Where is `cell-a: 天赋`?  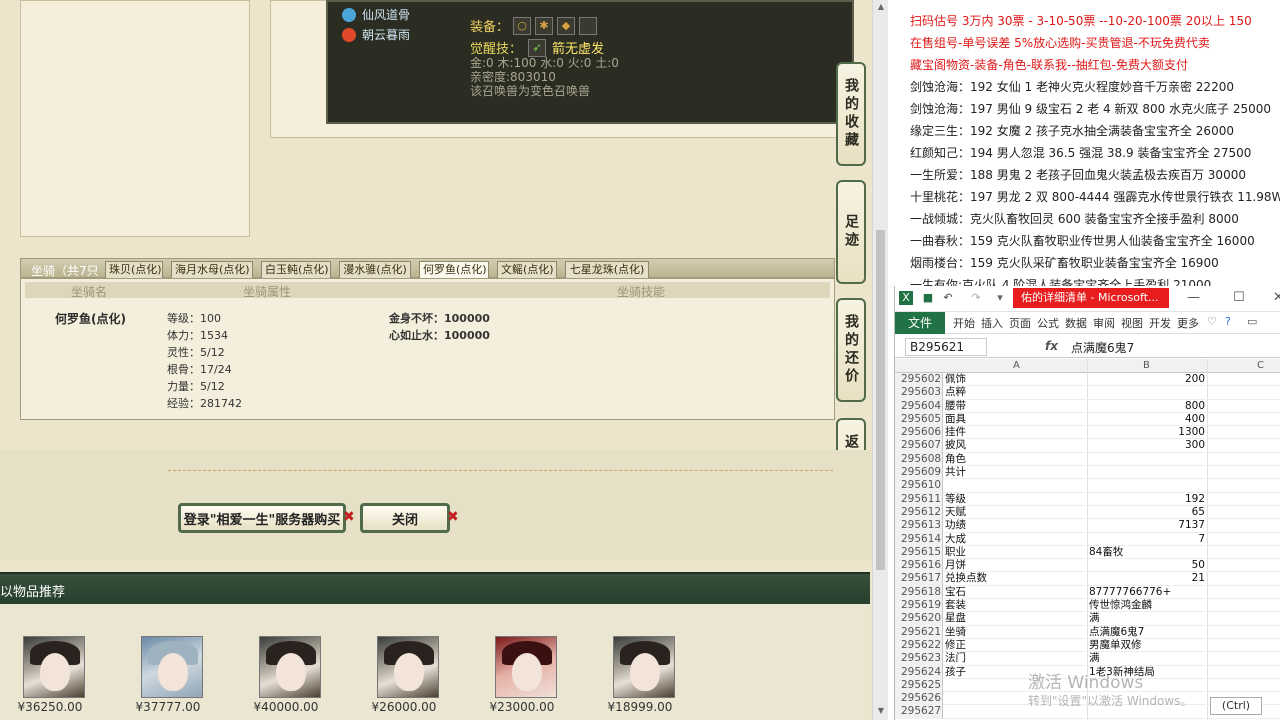 cell-a: 天赋 is located at coordinates (1016, 512).